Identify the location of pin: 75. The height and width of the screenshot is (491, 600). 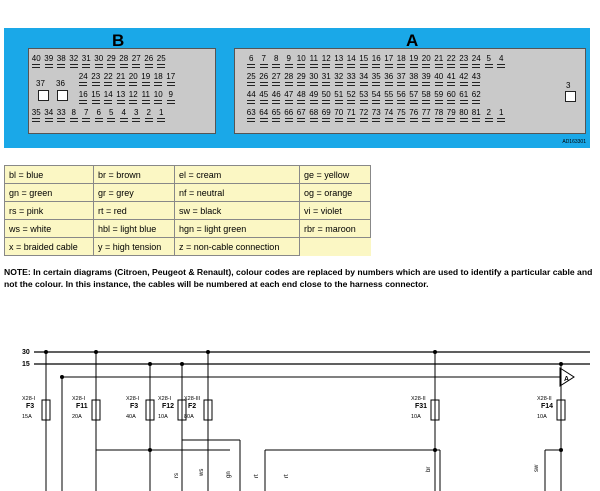
(401, 115).